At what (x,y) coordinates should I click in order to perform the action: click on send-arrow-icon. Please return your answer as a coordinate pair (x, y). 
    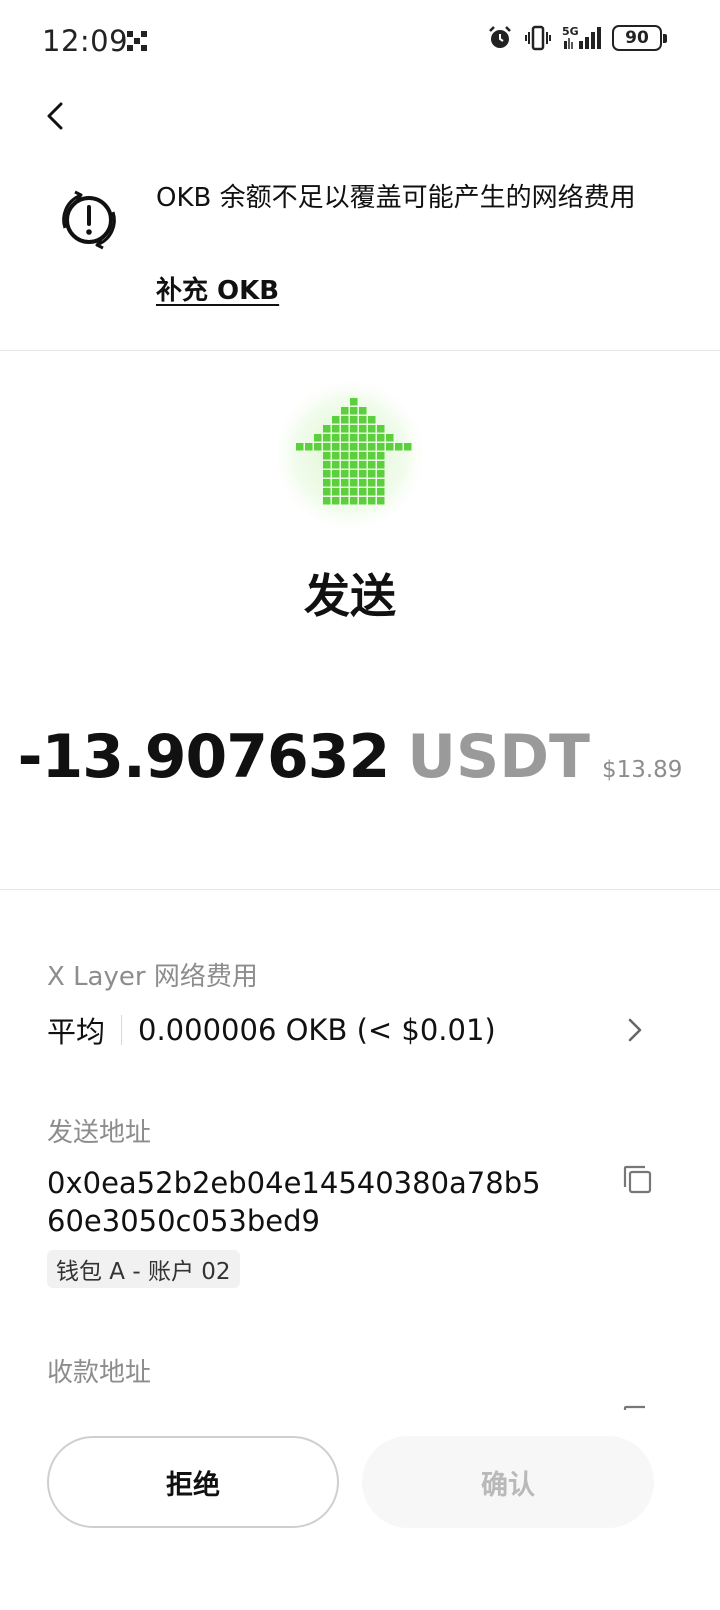
    Looking at the image, I should click on (350, 455).